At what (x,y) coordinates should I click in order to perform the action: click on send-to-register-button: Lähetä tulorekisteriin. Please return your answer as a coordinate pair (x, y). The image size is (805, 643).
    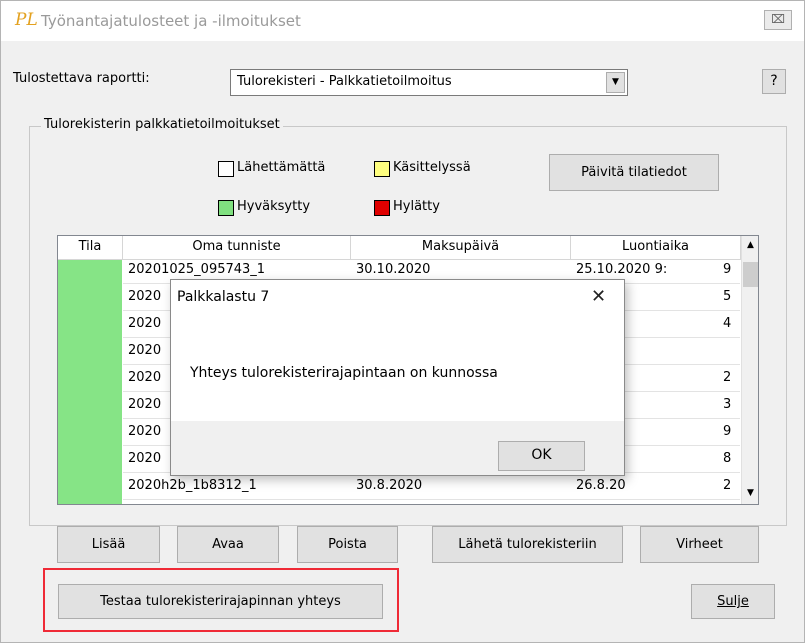
    Looking at the image, I should click on (527, 544).